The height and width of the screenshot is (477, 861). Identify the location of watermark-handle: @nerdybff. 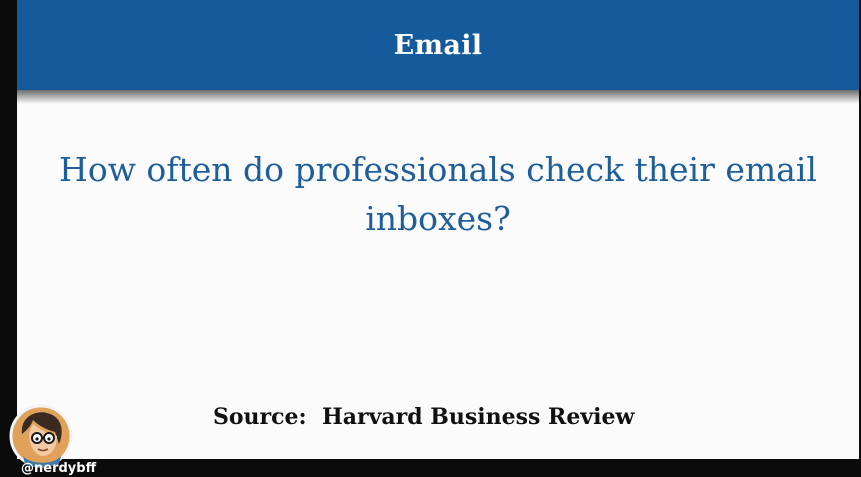
(59, 468).